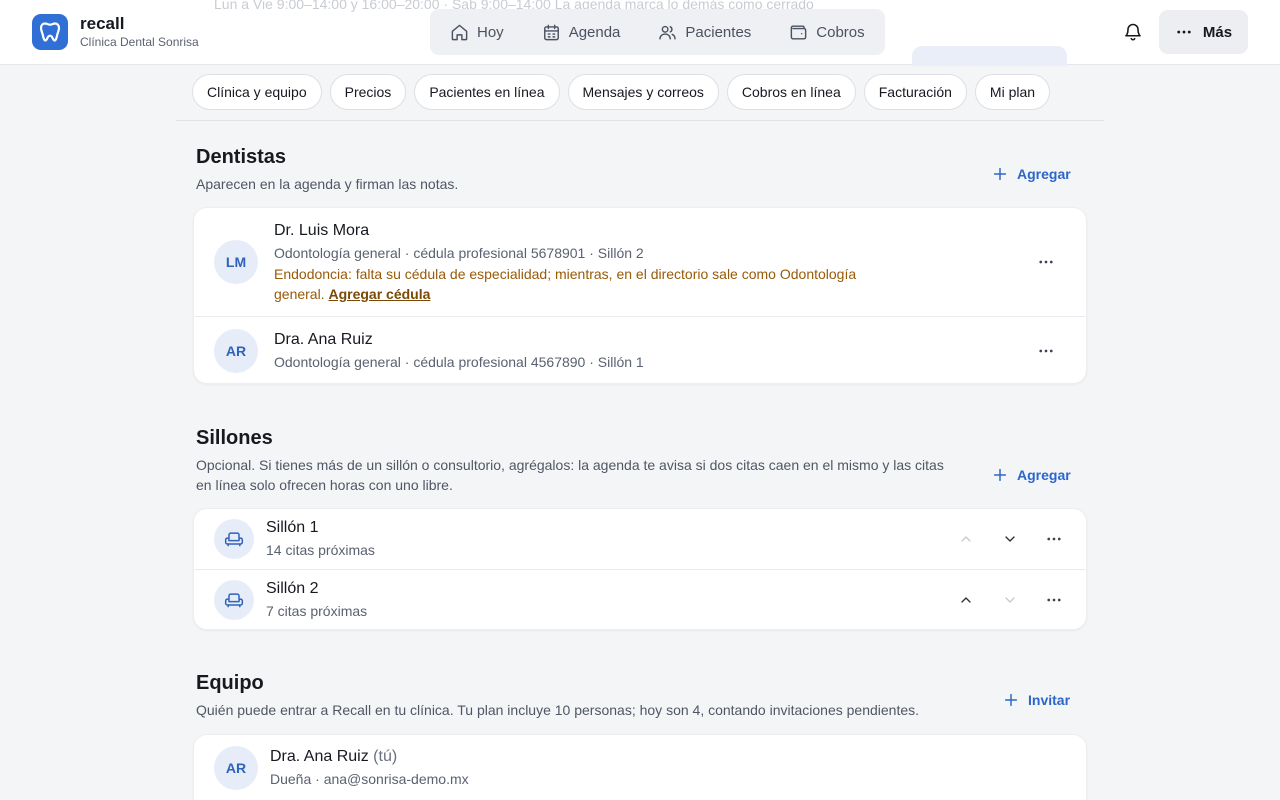 This screenshot has width=1280, height=800. I want to click on nav-item-pacientes: Pacientes, so click(704, 32).